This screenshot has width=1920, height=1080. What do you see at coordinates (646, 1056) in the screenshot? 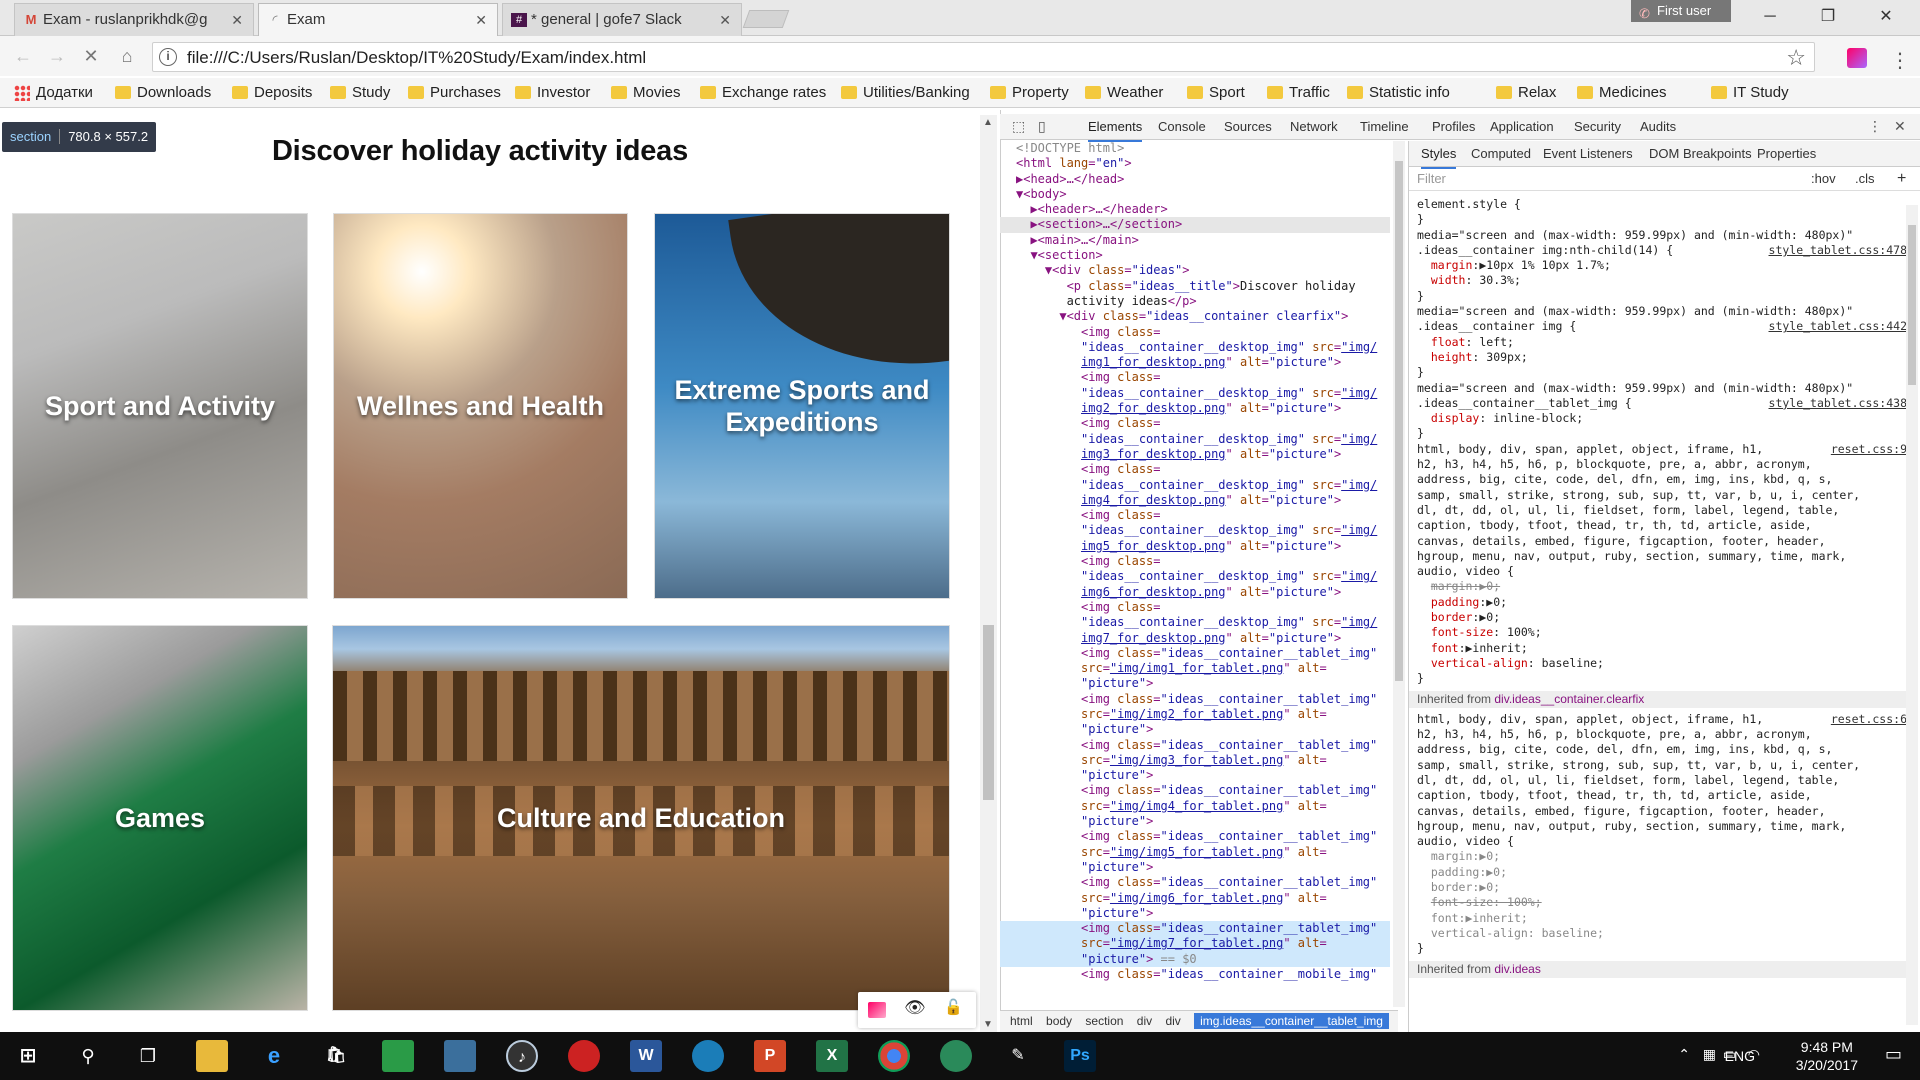
I see `word-icon: W` at bounding box center [646, 1056].